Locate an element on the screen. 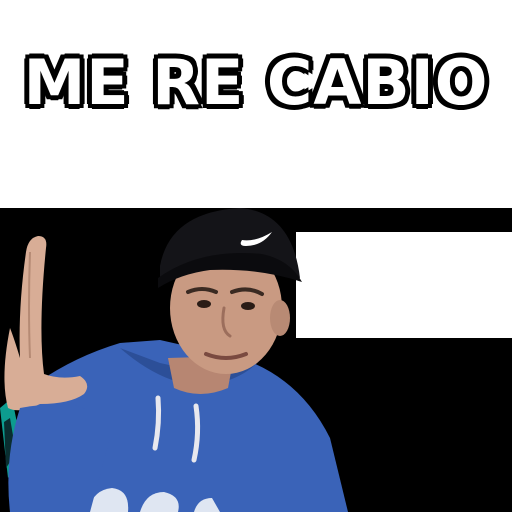  eye-right is located at coordinates (248, 306).